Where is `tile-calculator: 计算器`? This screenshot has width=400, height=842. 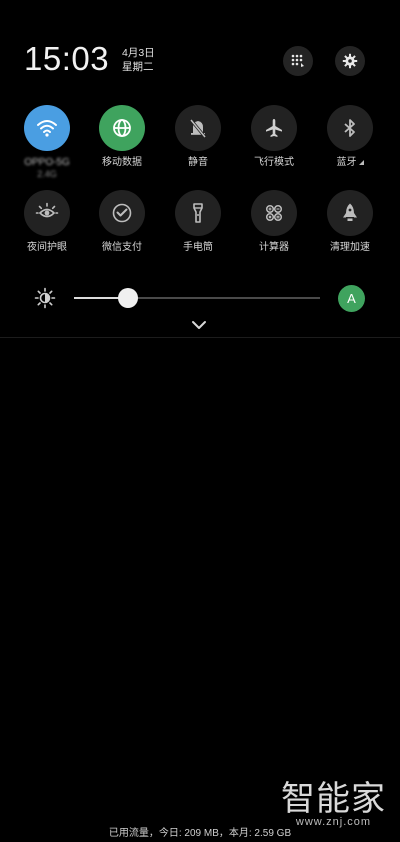 tile-calculator: 计算器 is located at coordinates (274, 222).